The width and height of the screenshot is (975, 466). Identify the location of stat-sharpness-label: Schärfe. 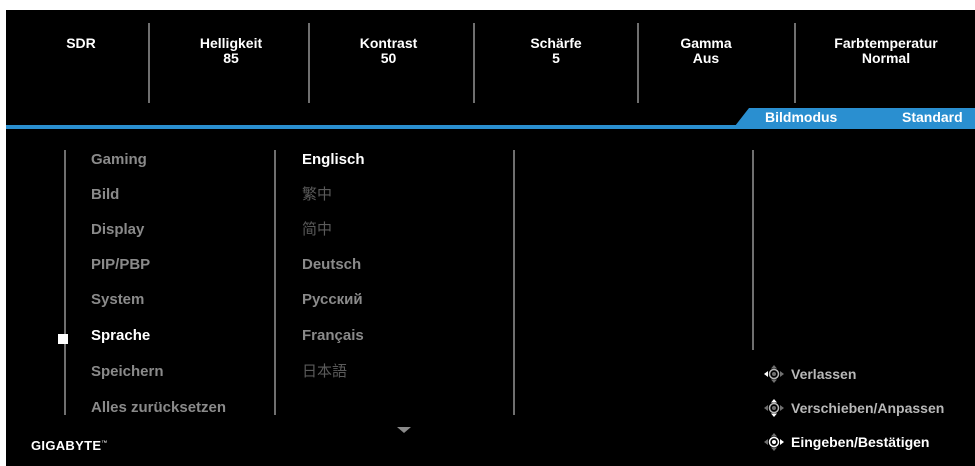
(556, 43).